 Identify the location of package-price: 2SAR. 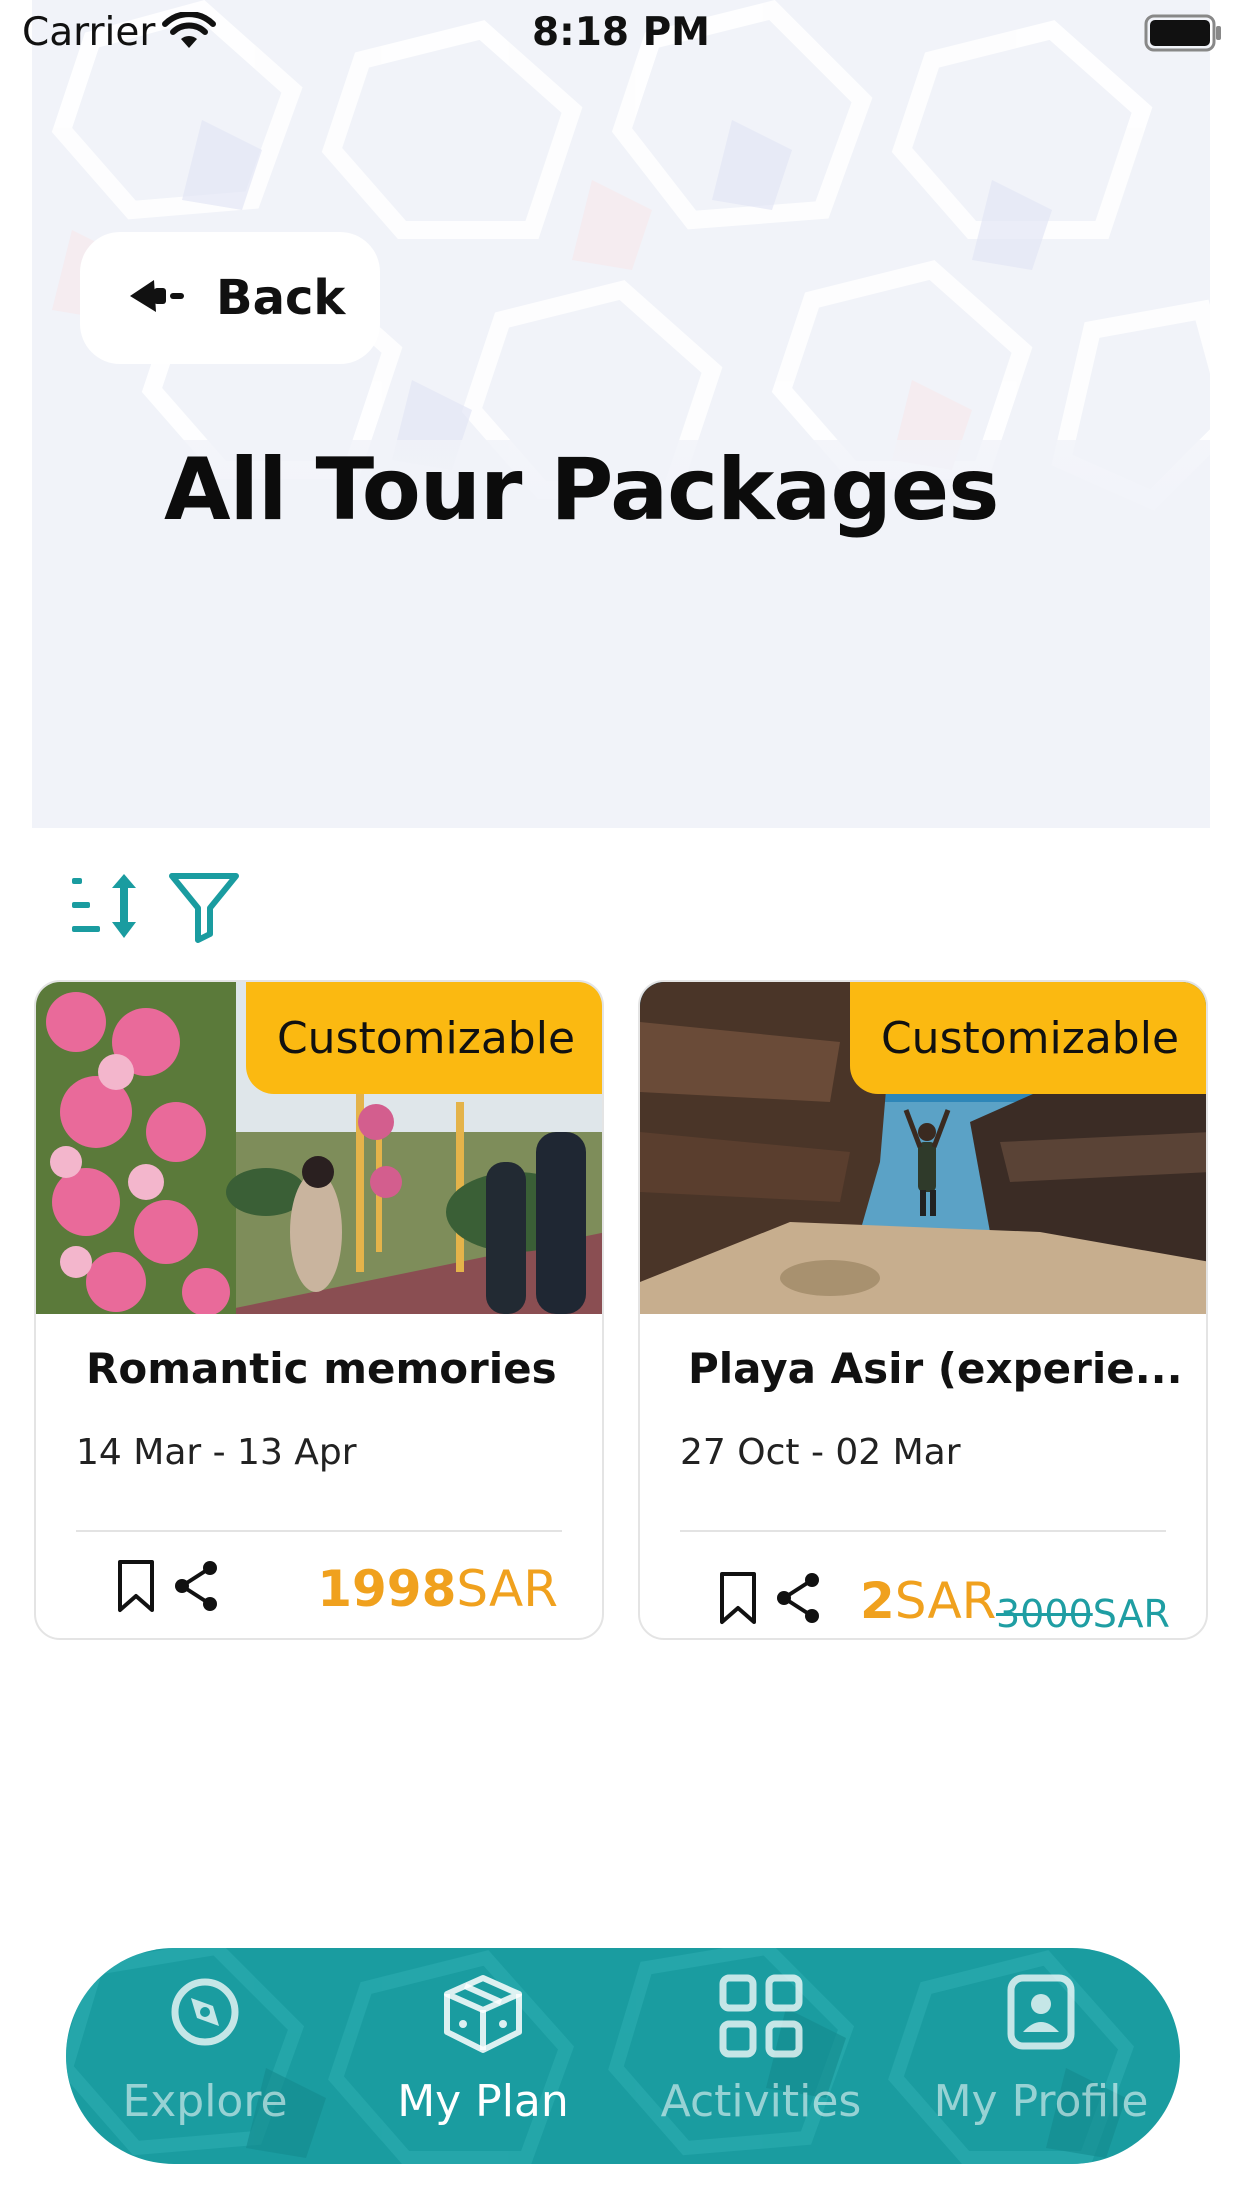
(928, 1601).